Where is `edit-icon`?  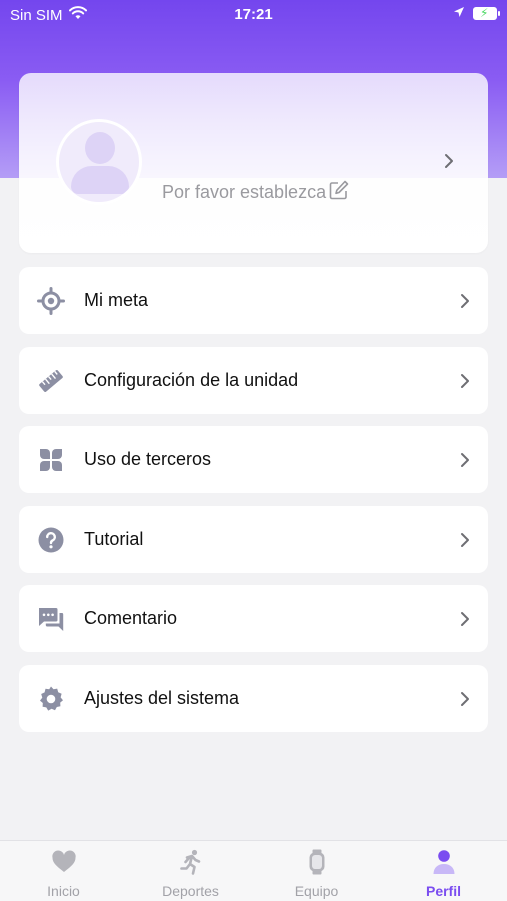
edit-icon is located at coordinates (339, 192).